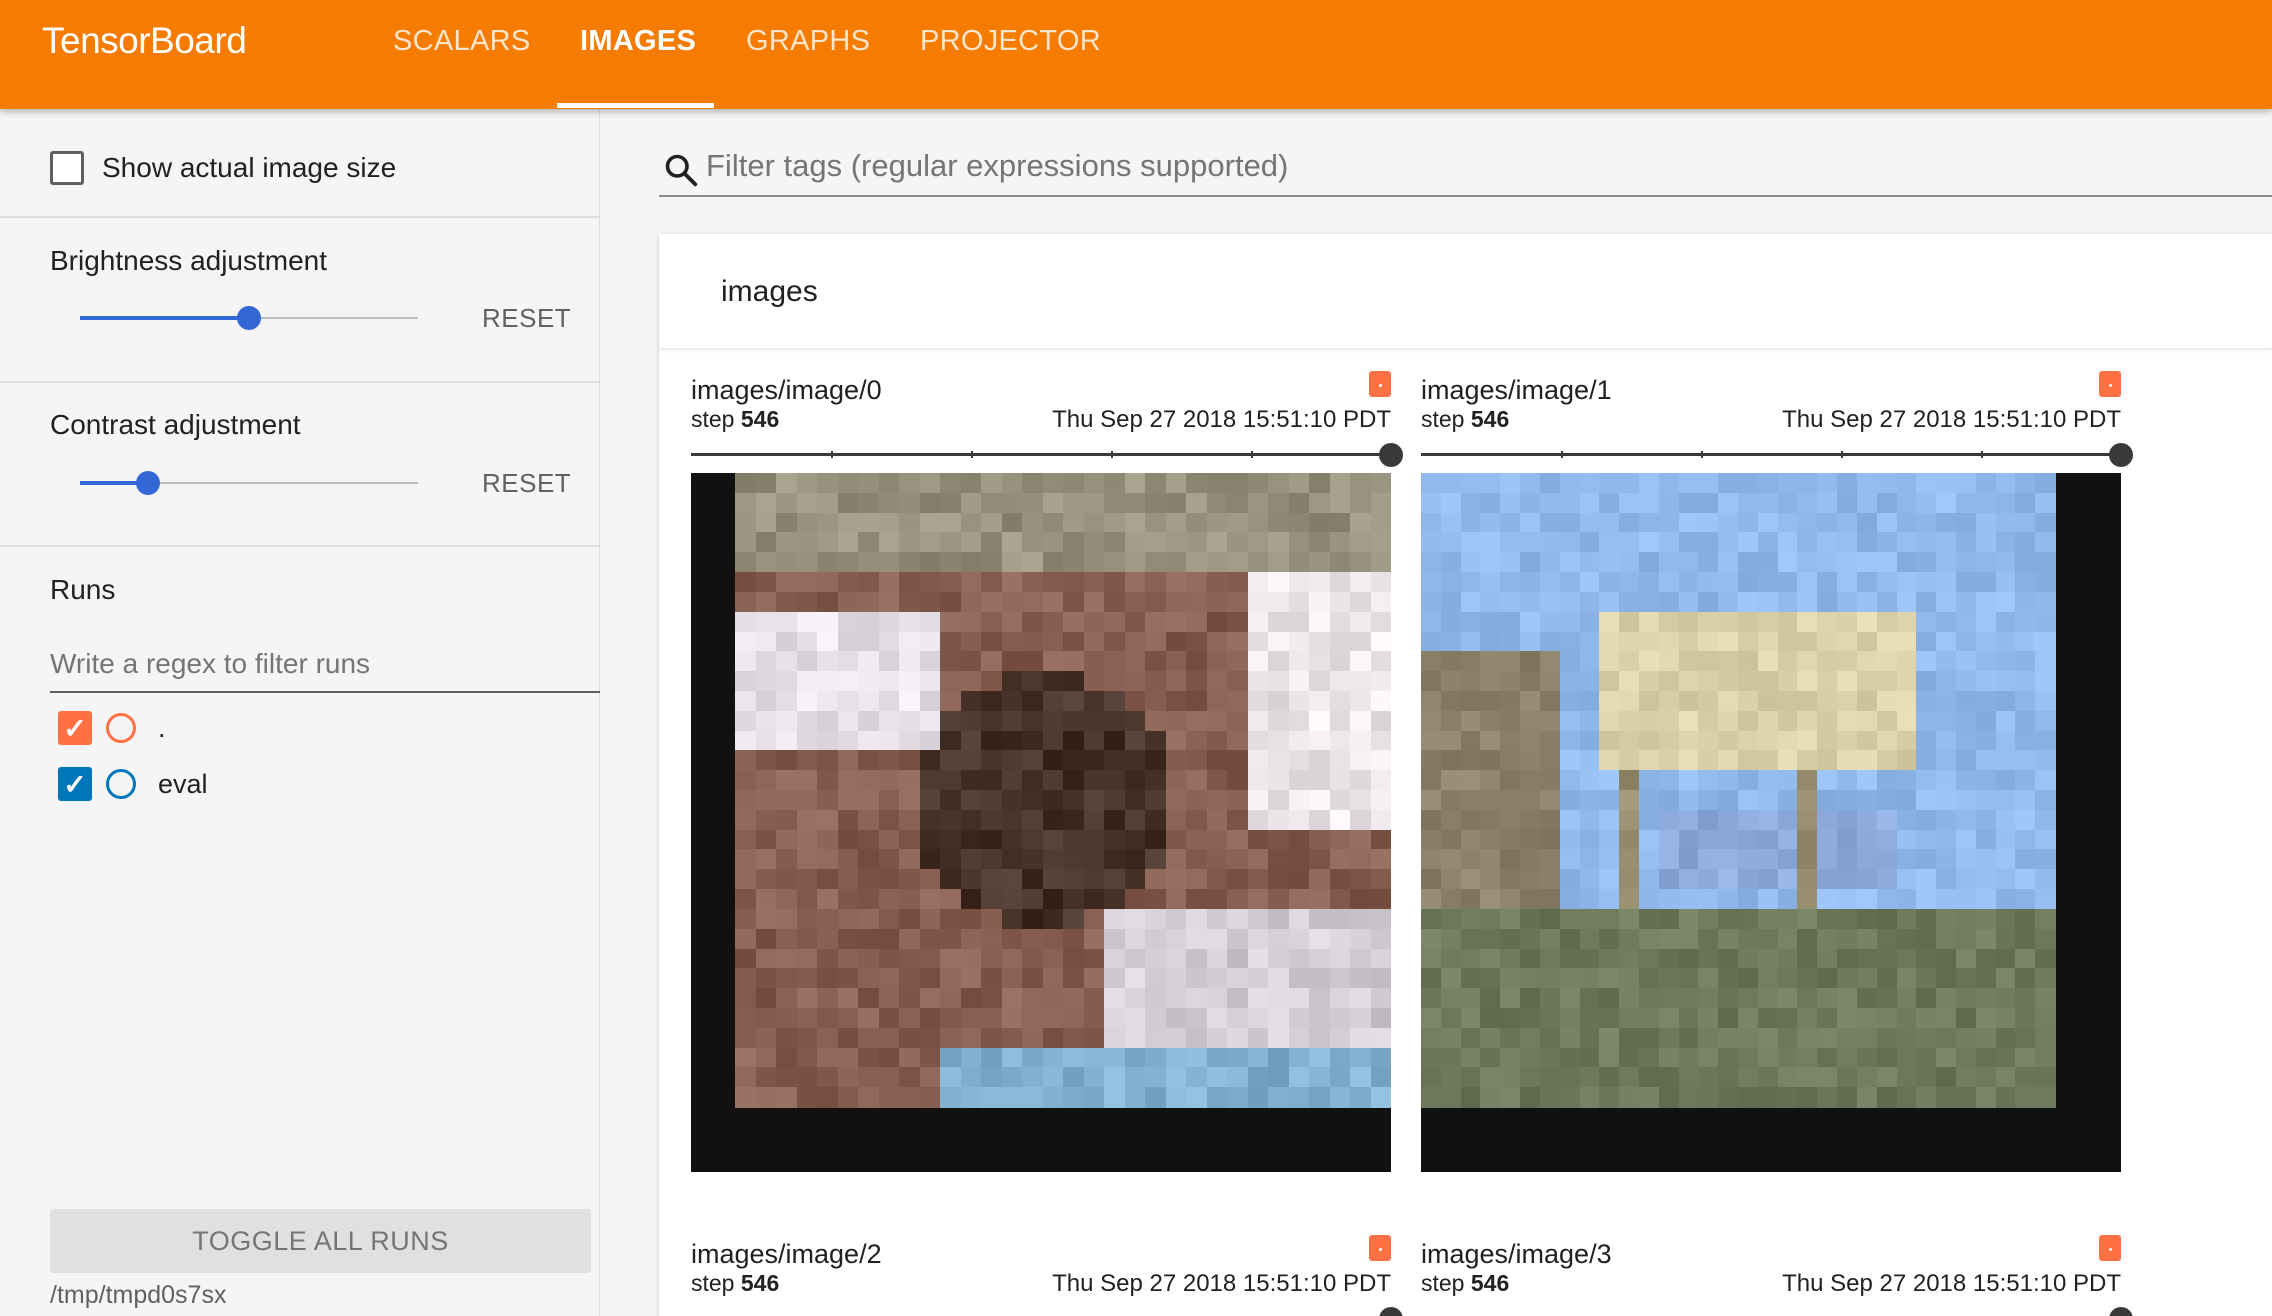  What do you see at coordinates (526, 318) in the screenshot?
I see `brightness-reset-button: RESET` at bounding box center [526, 318].